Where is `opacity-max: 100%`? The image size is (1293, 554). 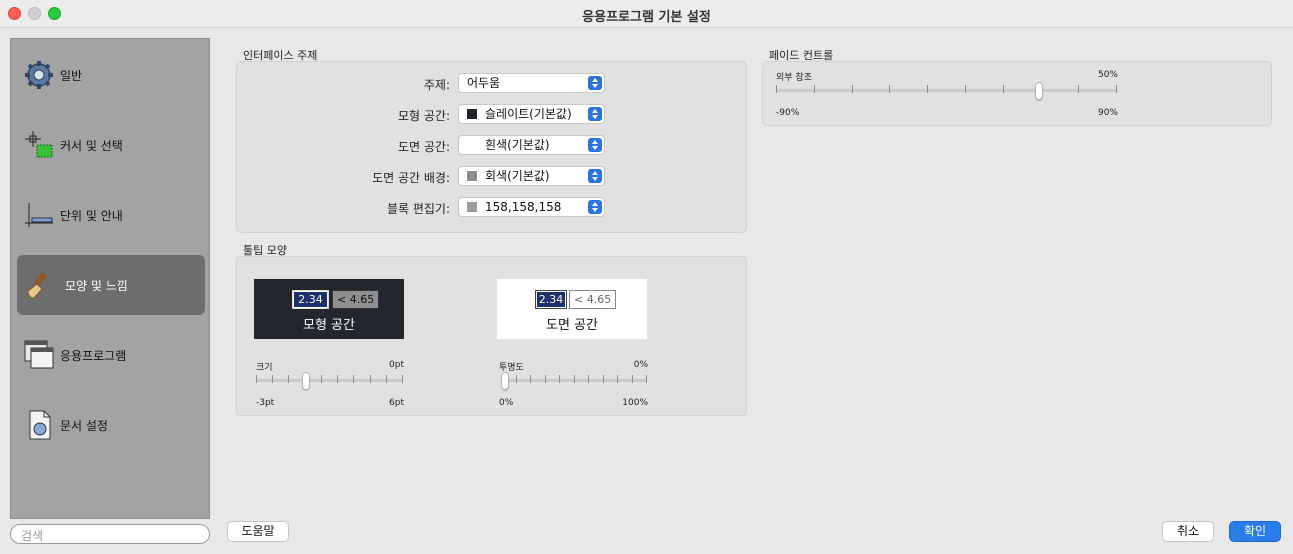
opacity-max: 100% is located at coordinates (635, 403).